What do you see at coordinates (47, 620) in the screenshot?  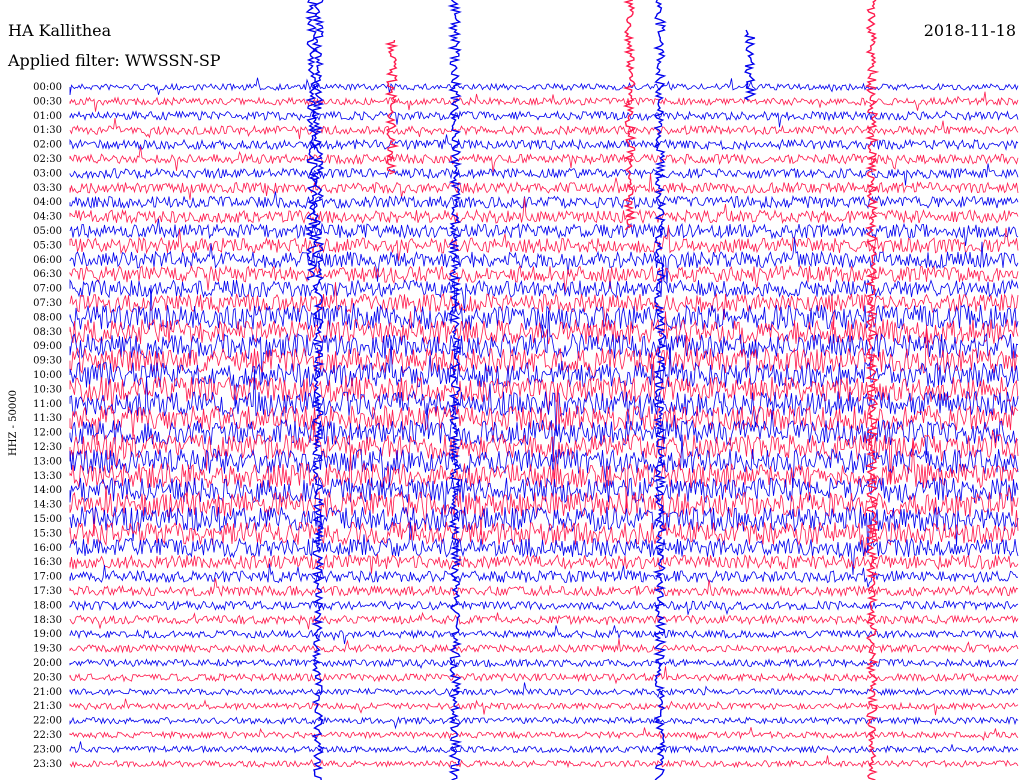 I see `time-tick-label: 18:30` at bounding box center [47, 620].